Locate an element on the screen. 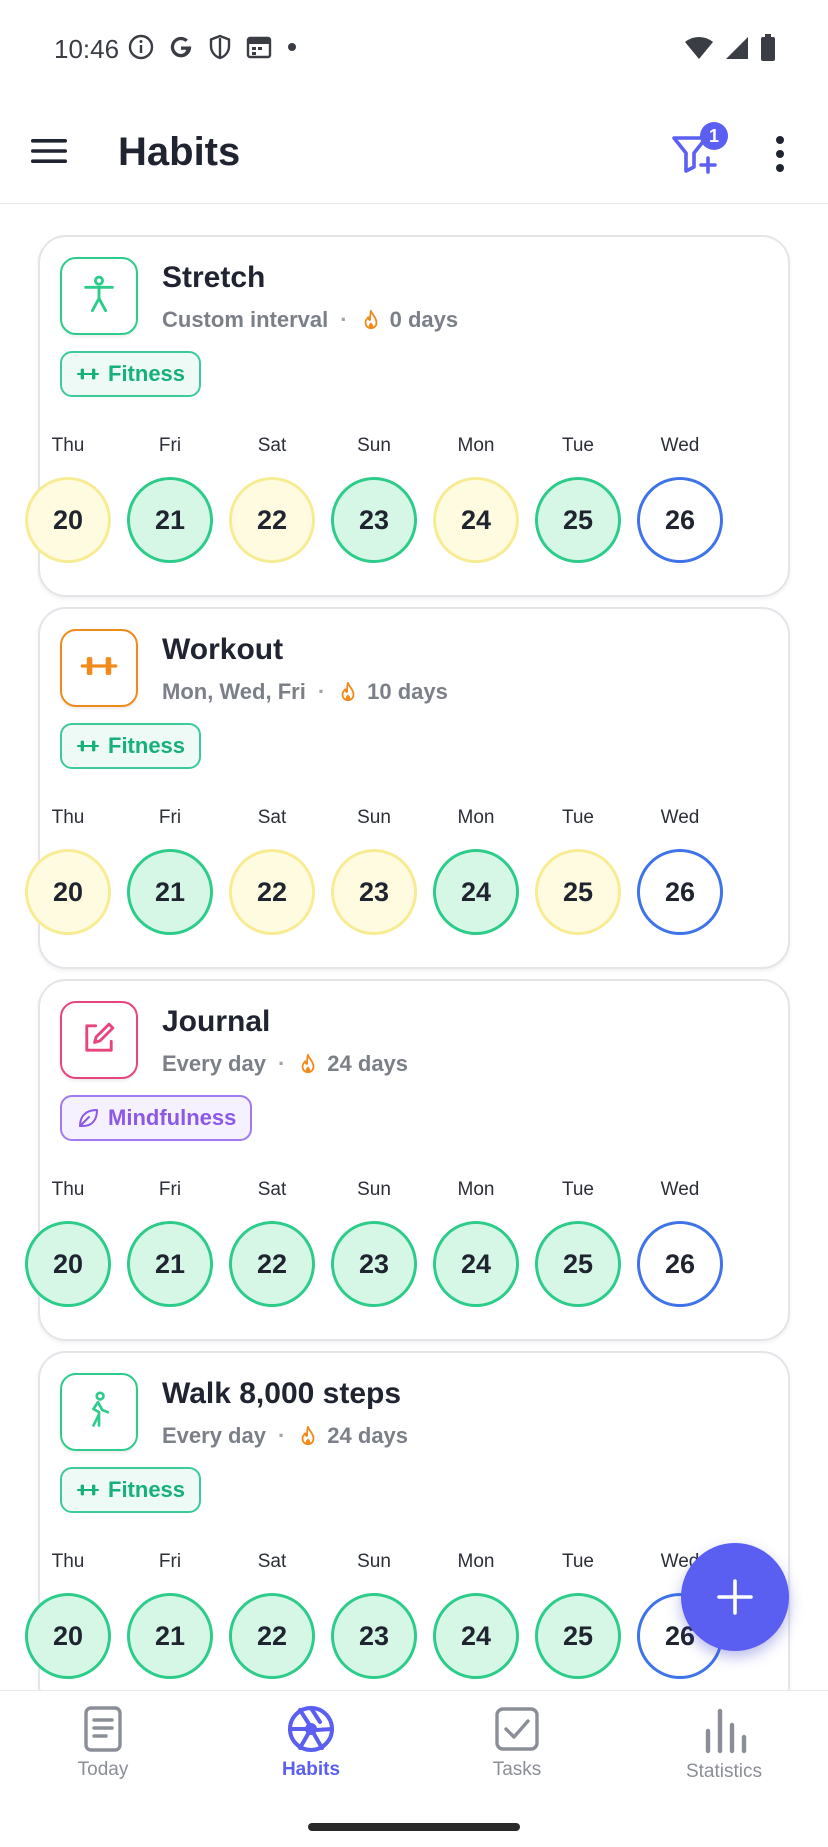 The width and height of the screenshot is (828, 1847). nav-statistics: Statistics is located at coordinates (724, 1755).